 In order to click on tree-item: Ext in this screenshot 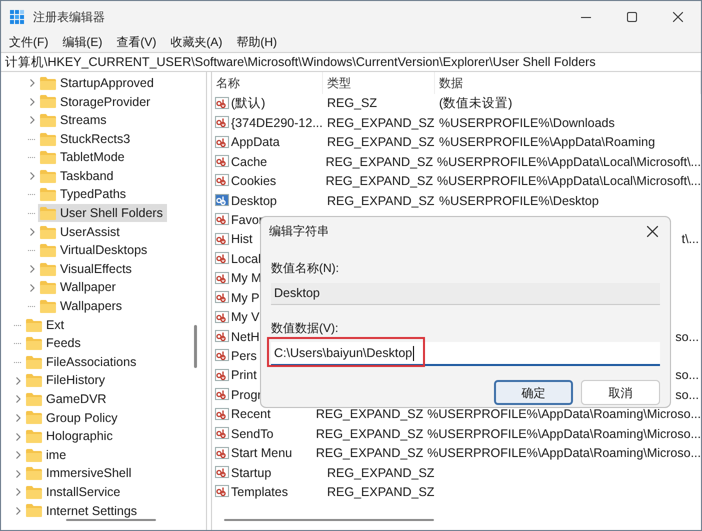, I will do `click(46, 325)`.